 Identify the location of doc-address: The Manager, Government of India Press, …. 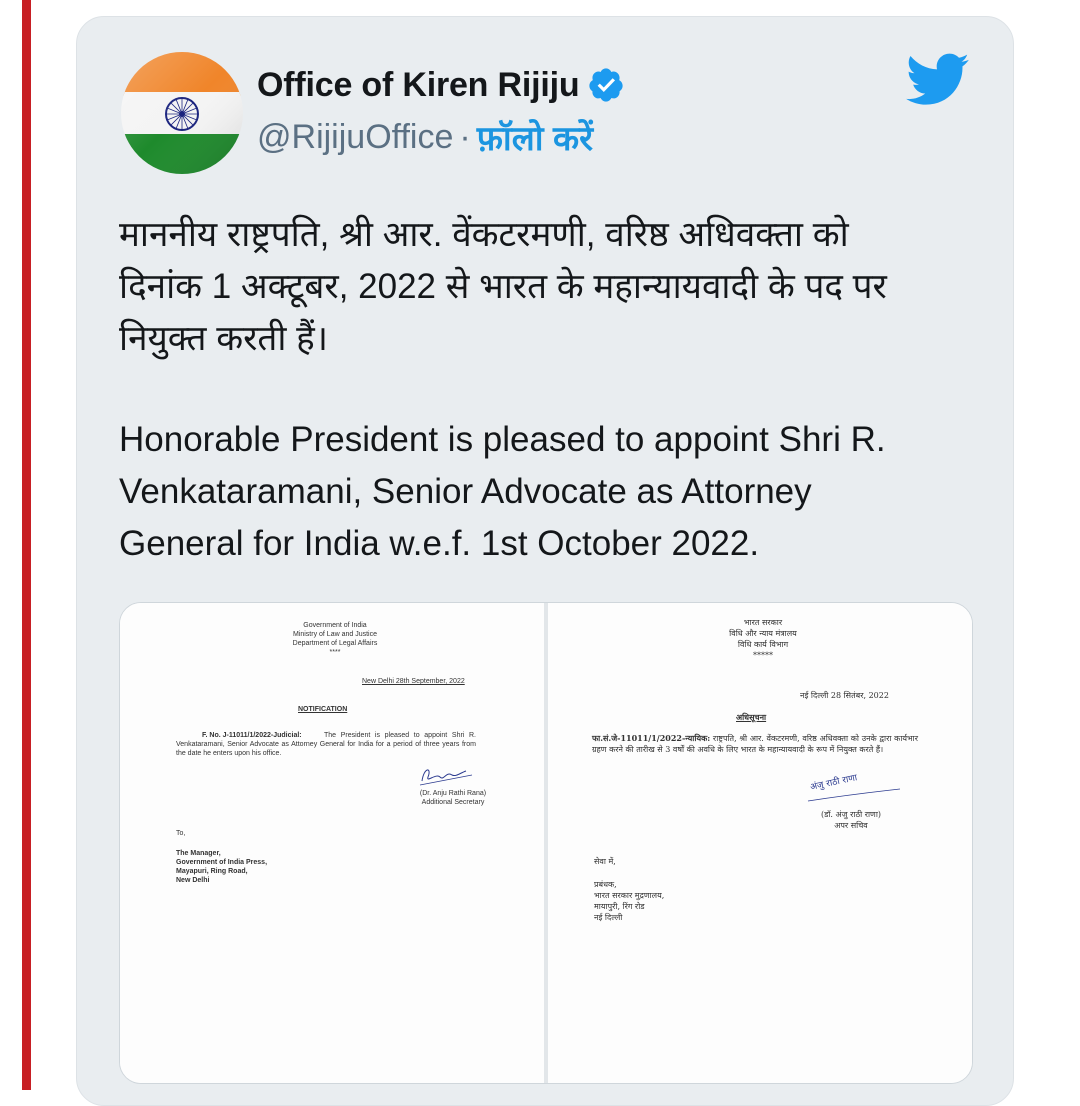
(221, 867).